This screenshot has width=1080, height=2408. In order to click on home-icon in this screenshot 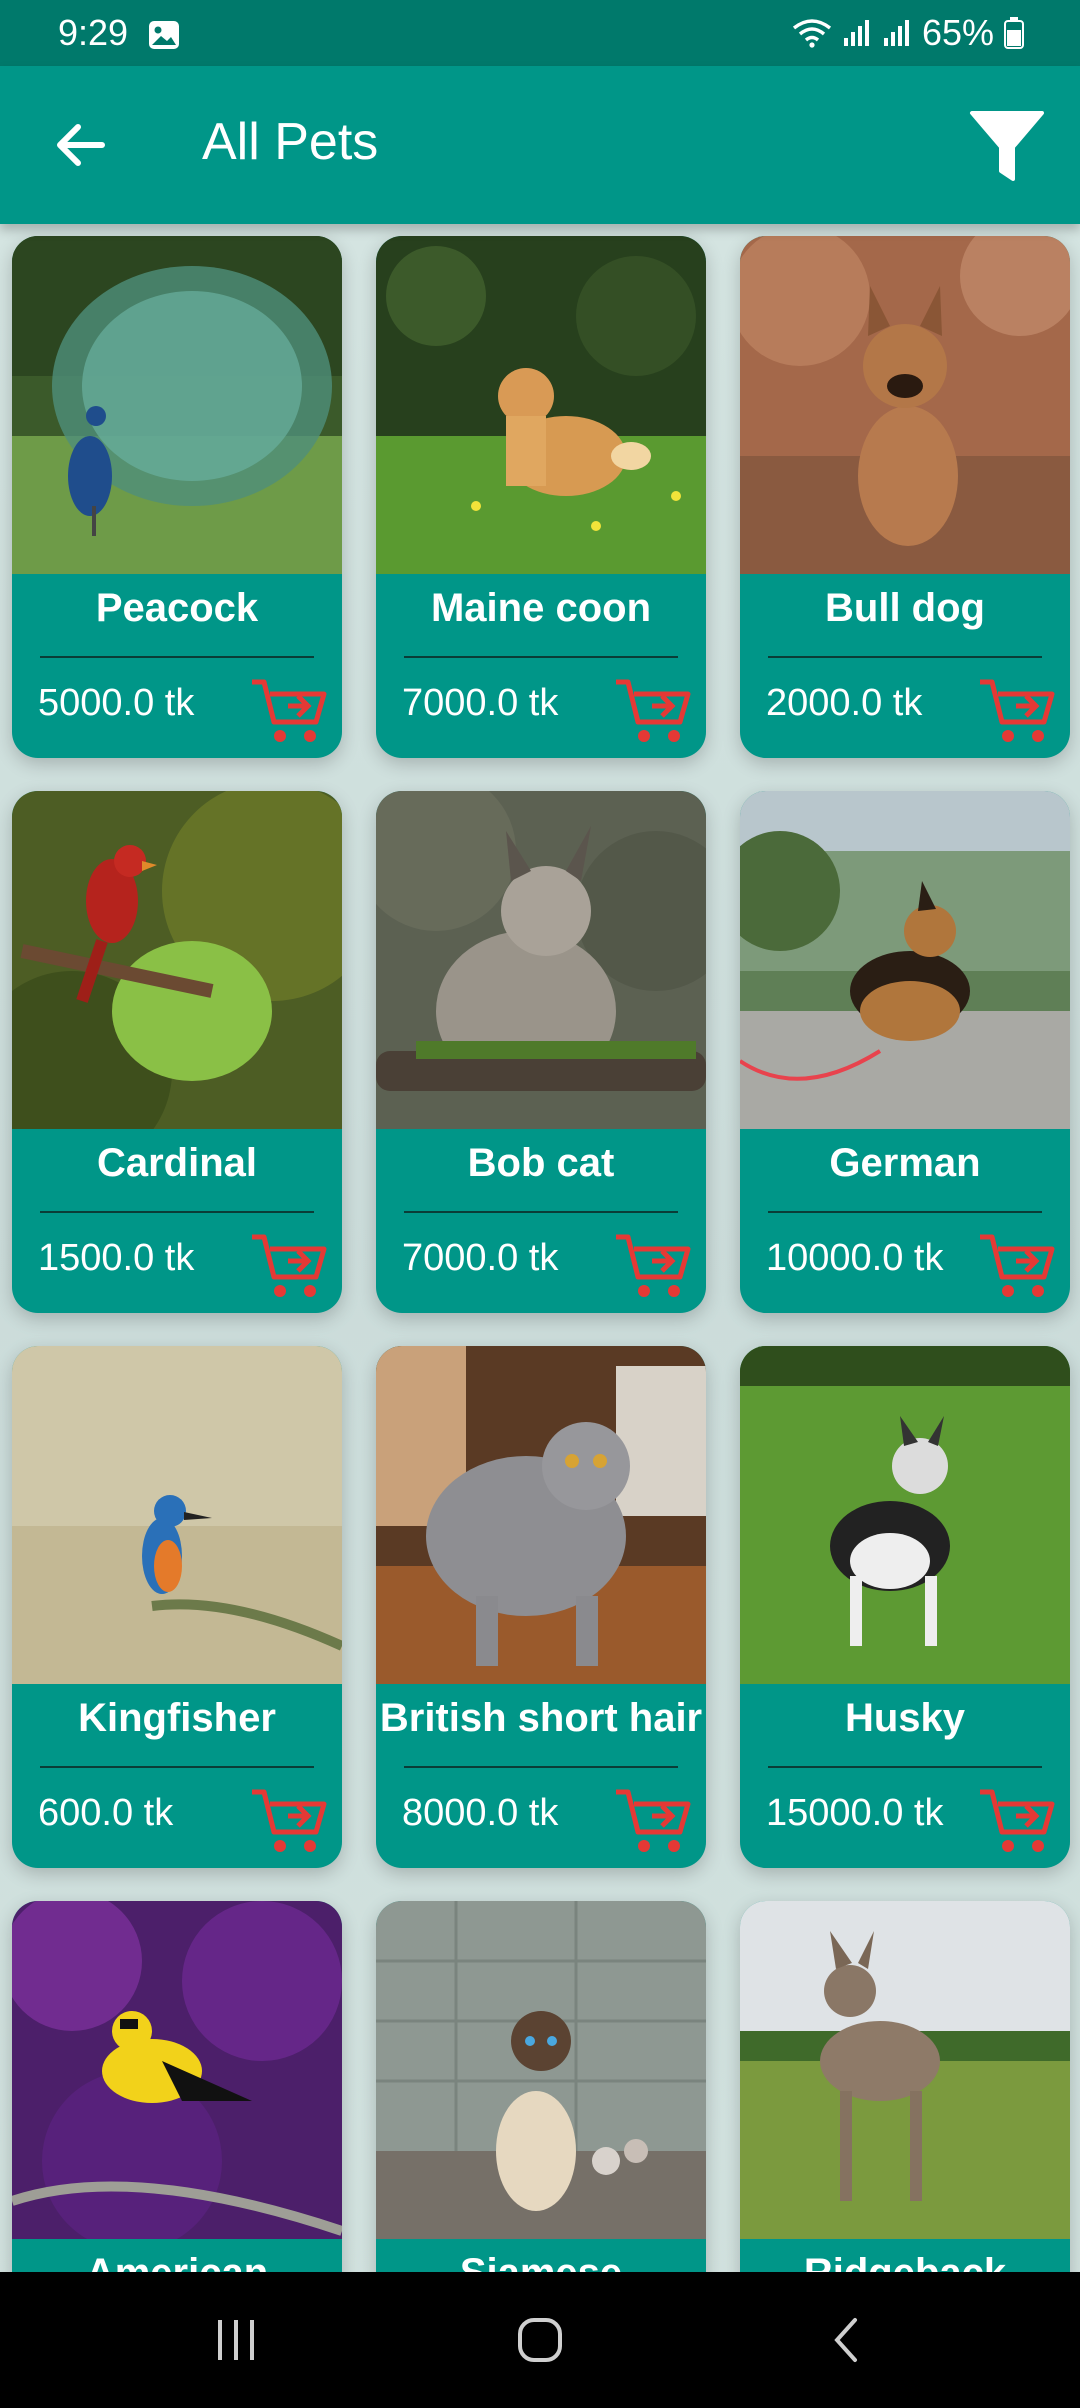, I will do `click(540, 2340)`.